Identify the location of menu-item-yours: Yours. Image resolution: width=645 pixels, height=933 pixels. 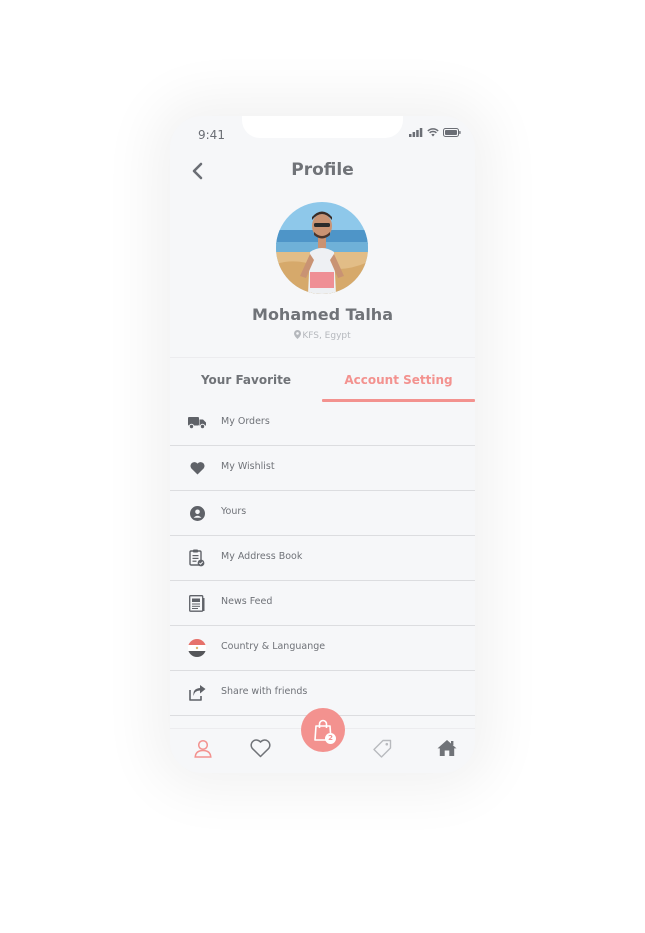
(322, 513).